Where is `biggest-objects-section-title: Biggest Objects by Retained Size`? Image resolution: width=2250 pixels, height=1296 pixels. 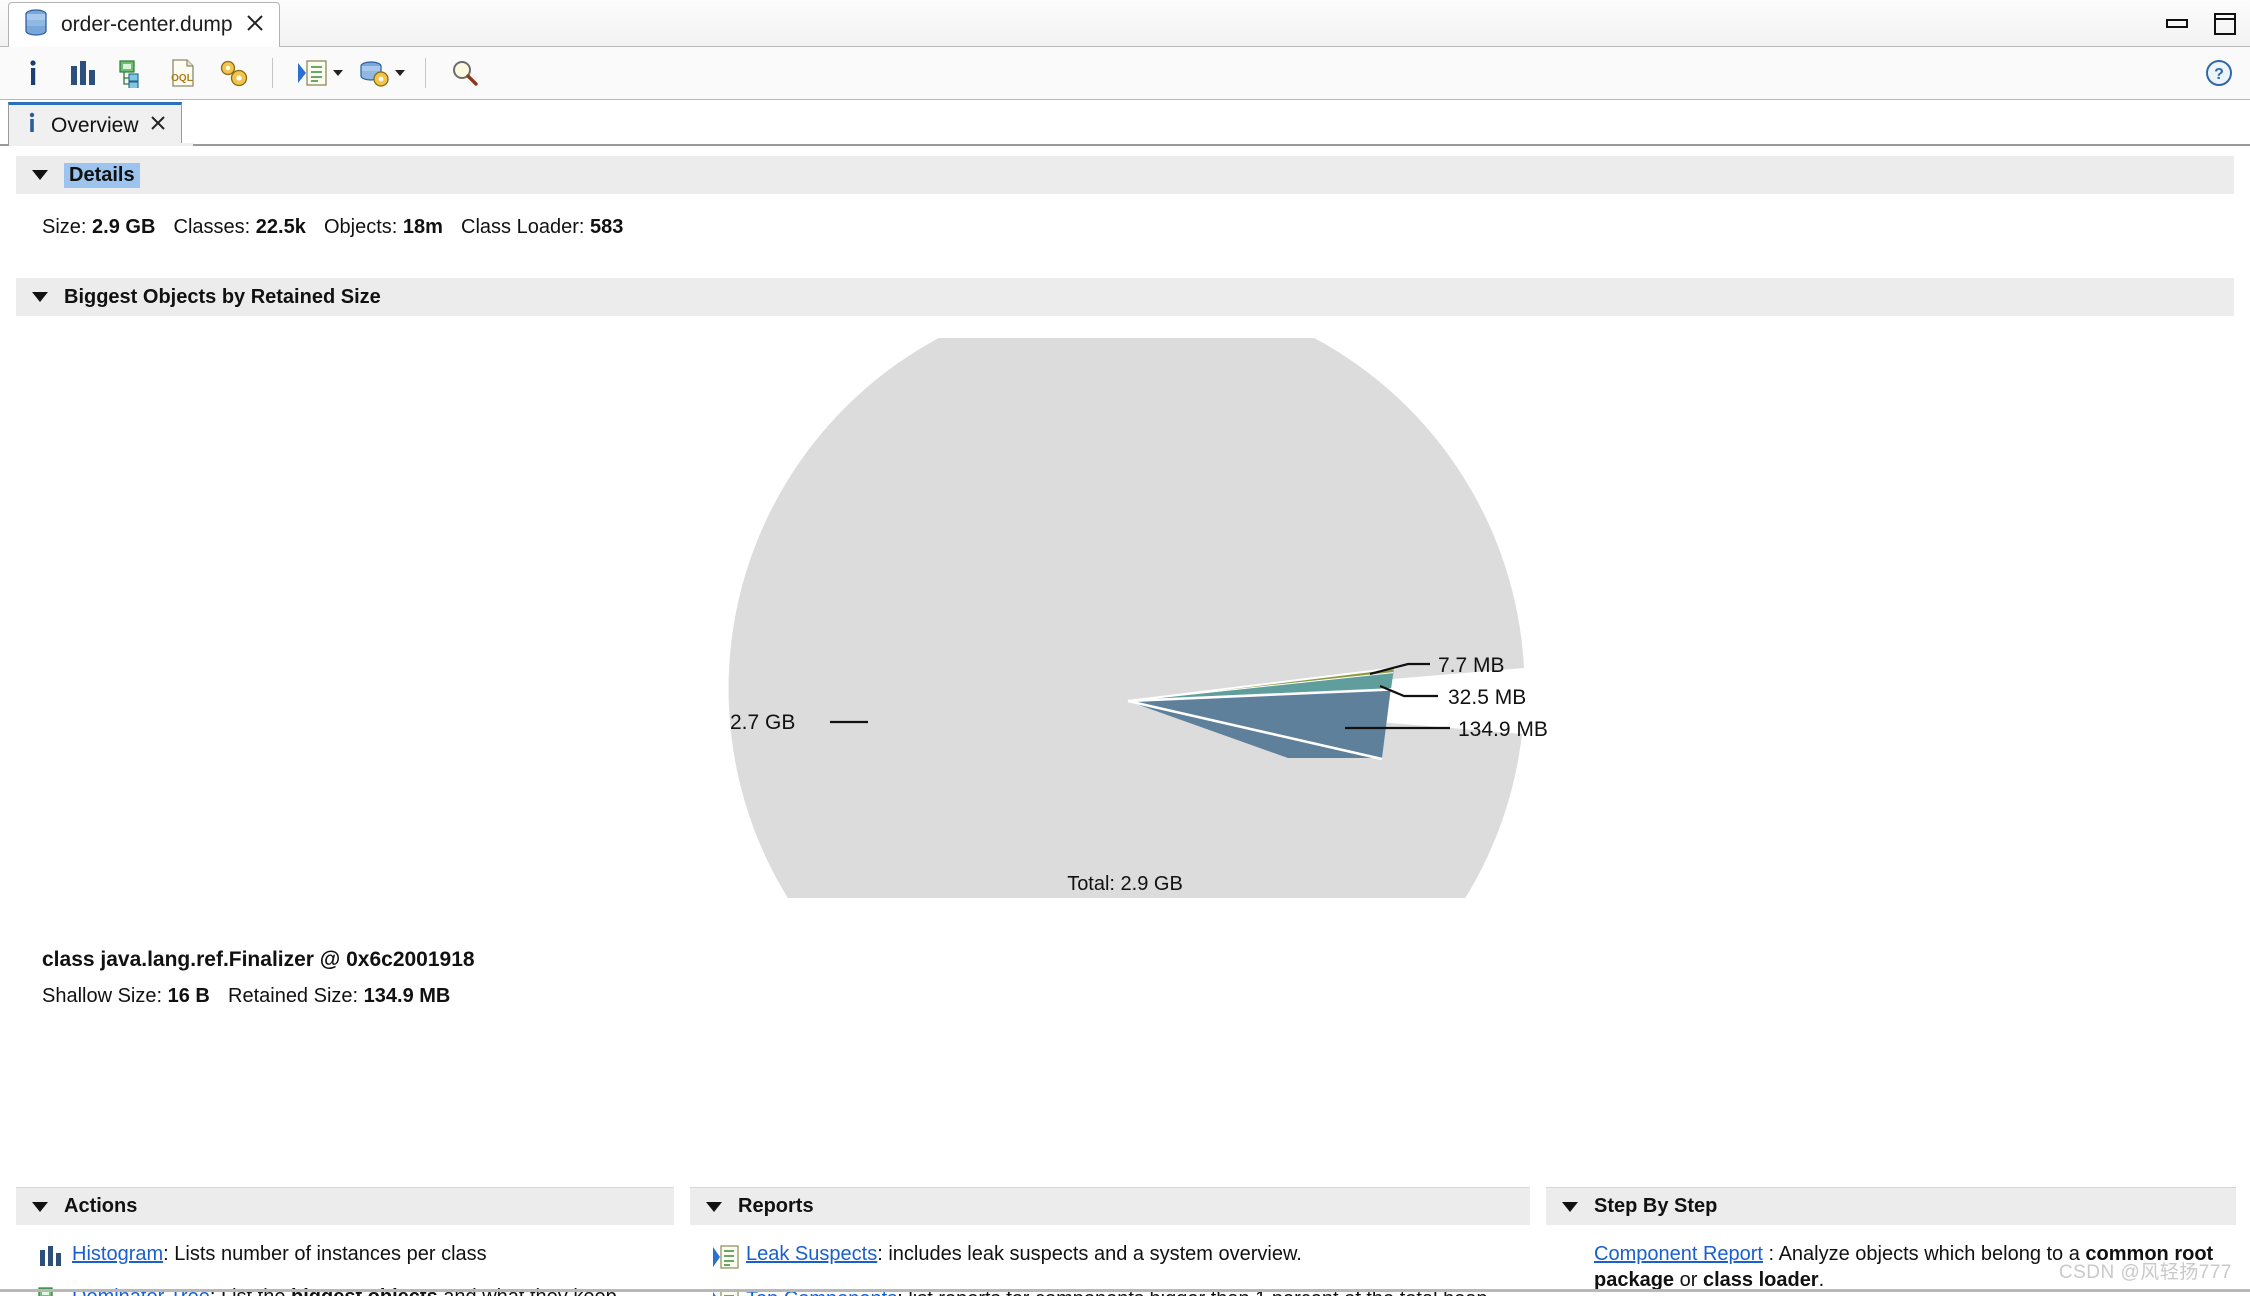
biggest-objects-section-title: Biggest Objects by Retained Size is located at coordinates (222, 296).